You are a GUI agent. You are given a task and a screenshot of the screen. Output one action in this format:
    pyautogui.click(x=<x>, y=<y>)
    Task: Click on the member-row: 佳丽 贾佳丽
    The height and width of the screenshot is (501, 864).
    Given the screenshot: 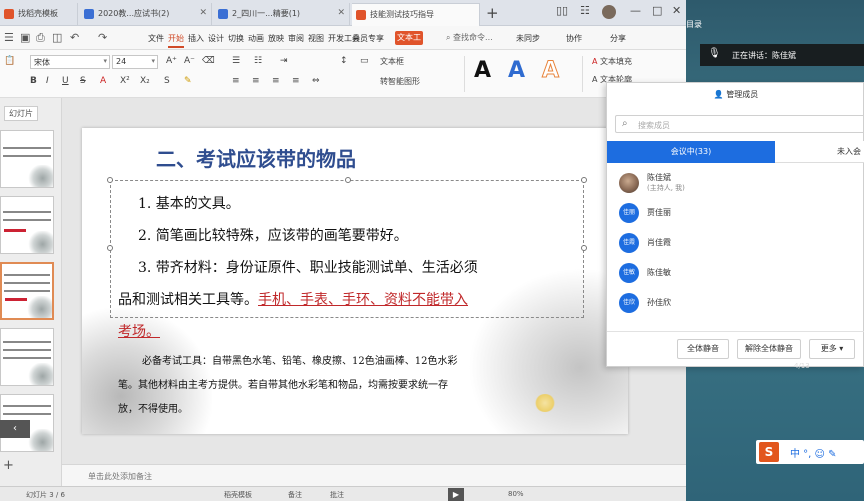 What is the action you would take?
    pyautogui.click(x=739, y=213)
    